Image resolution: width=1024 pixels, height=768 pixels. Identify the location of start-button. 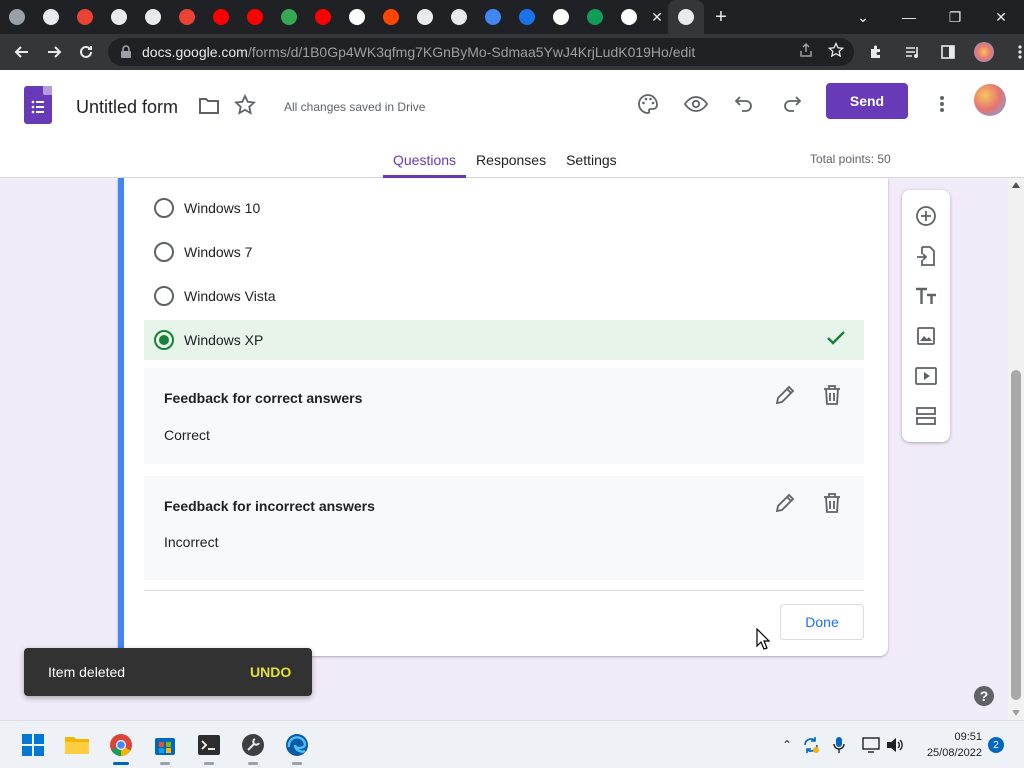
(33, 745).